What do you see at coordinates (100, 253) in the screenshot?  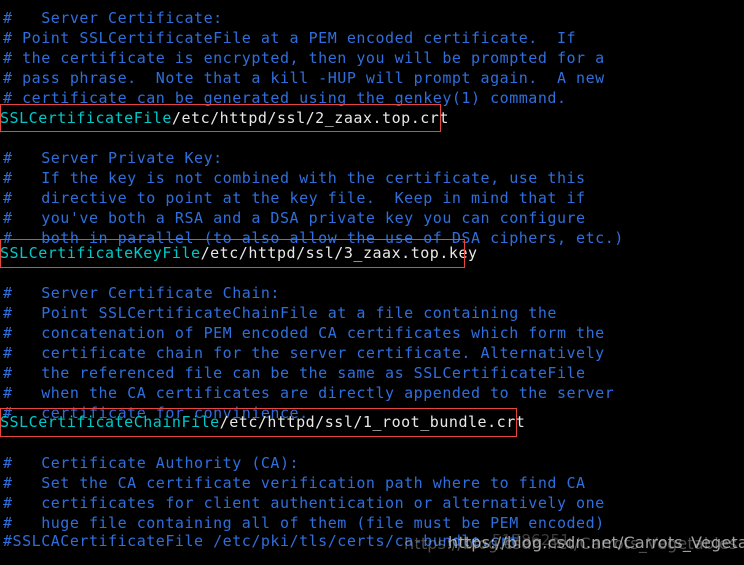 I see `directive-name: SSLCertificateKeyFile` at bounding box center [100, 253].